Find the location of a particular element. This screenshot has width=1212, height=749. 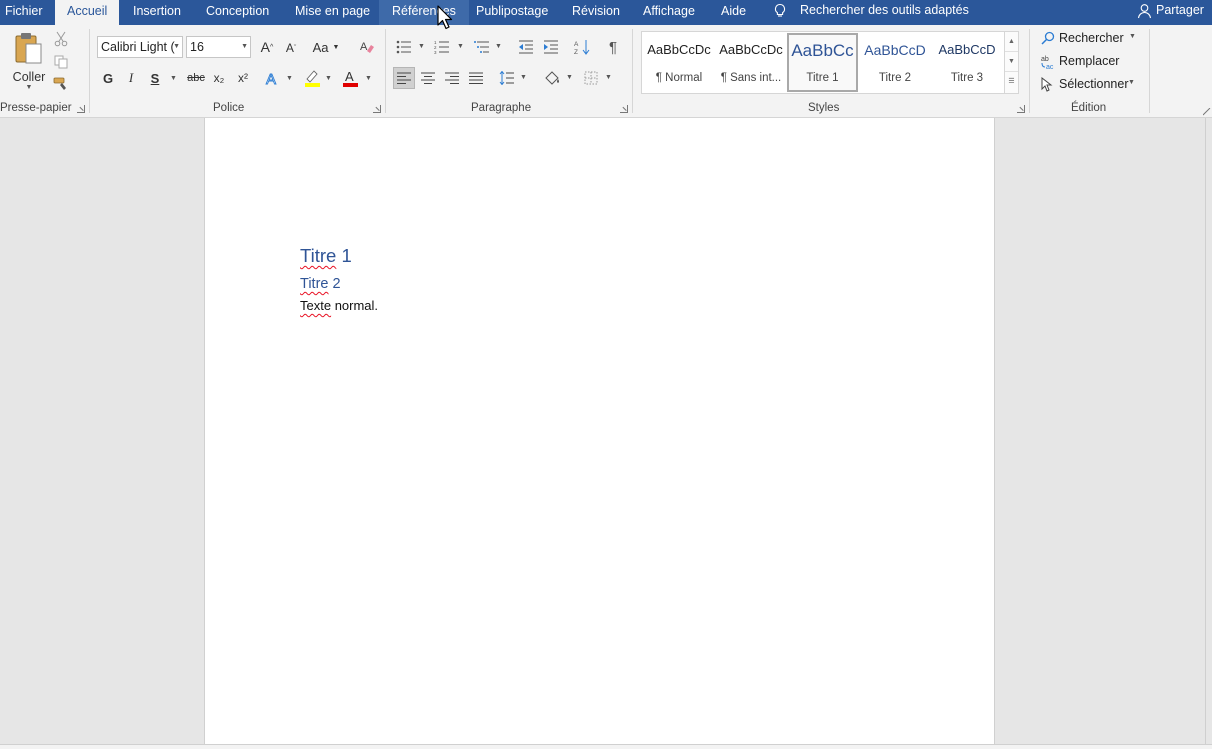

gallery-scroll-down-icon: ▼ is located at coordinates (1011, 62).